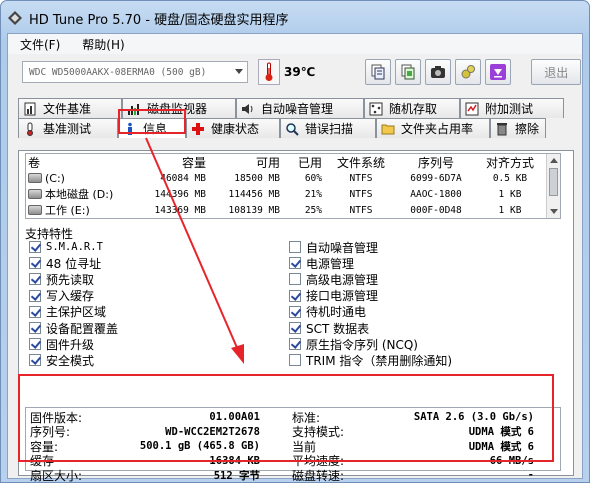 The width and height of the screenshot is (590, 483). Describe the element at coordinates (194, 250) in the screenshot. I see `annotation-arrow` at that location.